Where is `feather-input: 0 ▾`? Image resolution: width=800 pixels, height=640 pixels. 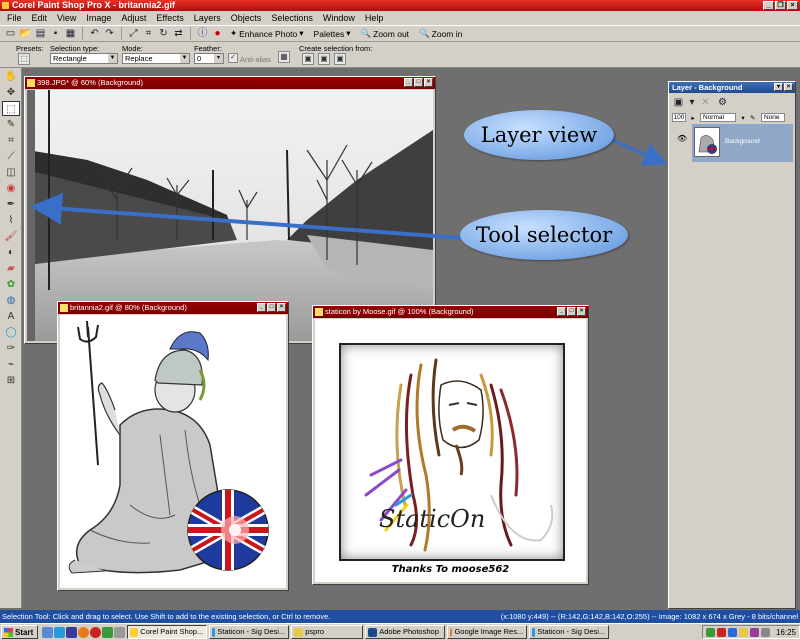
feather-input: 0 ▾ is located at coordinates (209, 58).